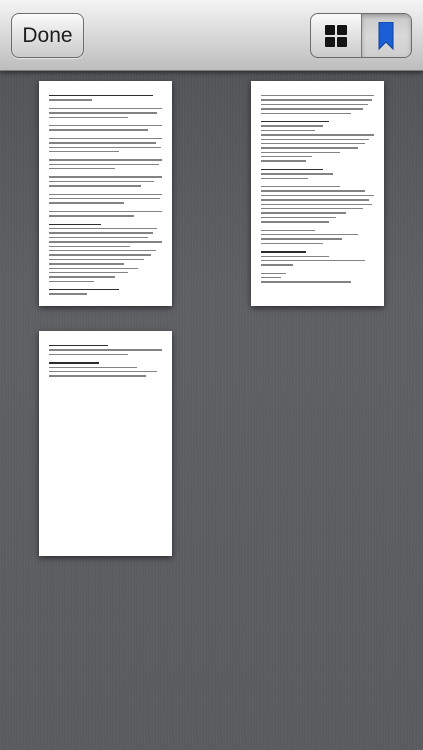 This screenshot has width=423, height=750. I want to click on grid-icon, so click(335, 35).